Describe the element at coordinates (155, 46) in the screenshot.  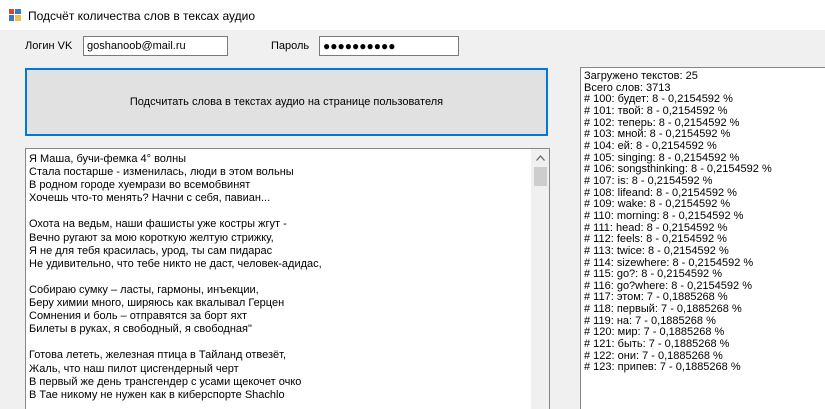
I see `login-input: goshanoob@mail.ru` at that location.